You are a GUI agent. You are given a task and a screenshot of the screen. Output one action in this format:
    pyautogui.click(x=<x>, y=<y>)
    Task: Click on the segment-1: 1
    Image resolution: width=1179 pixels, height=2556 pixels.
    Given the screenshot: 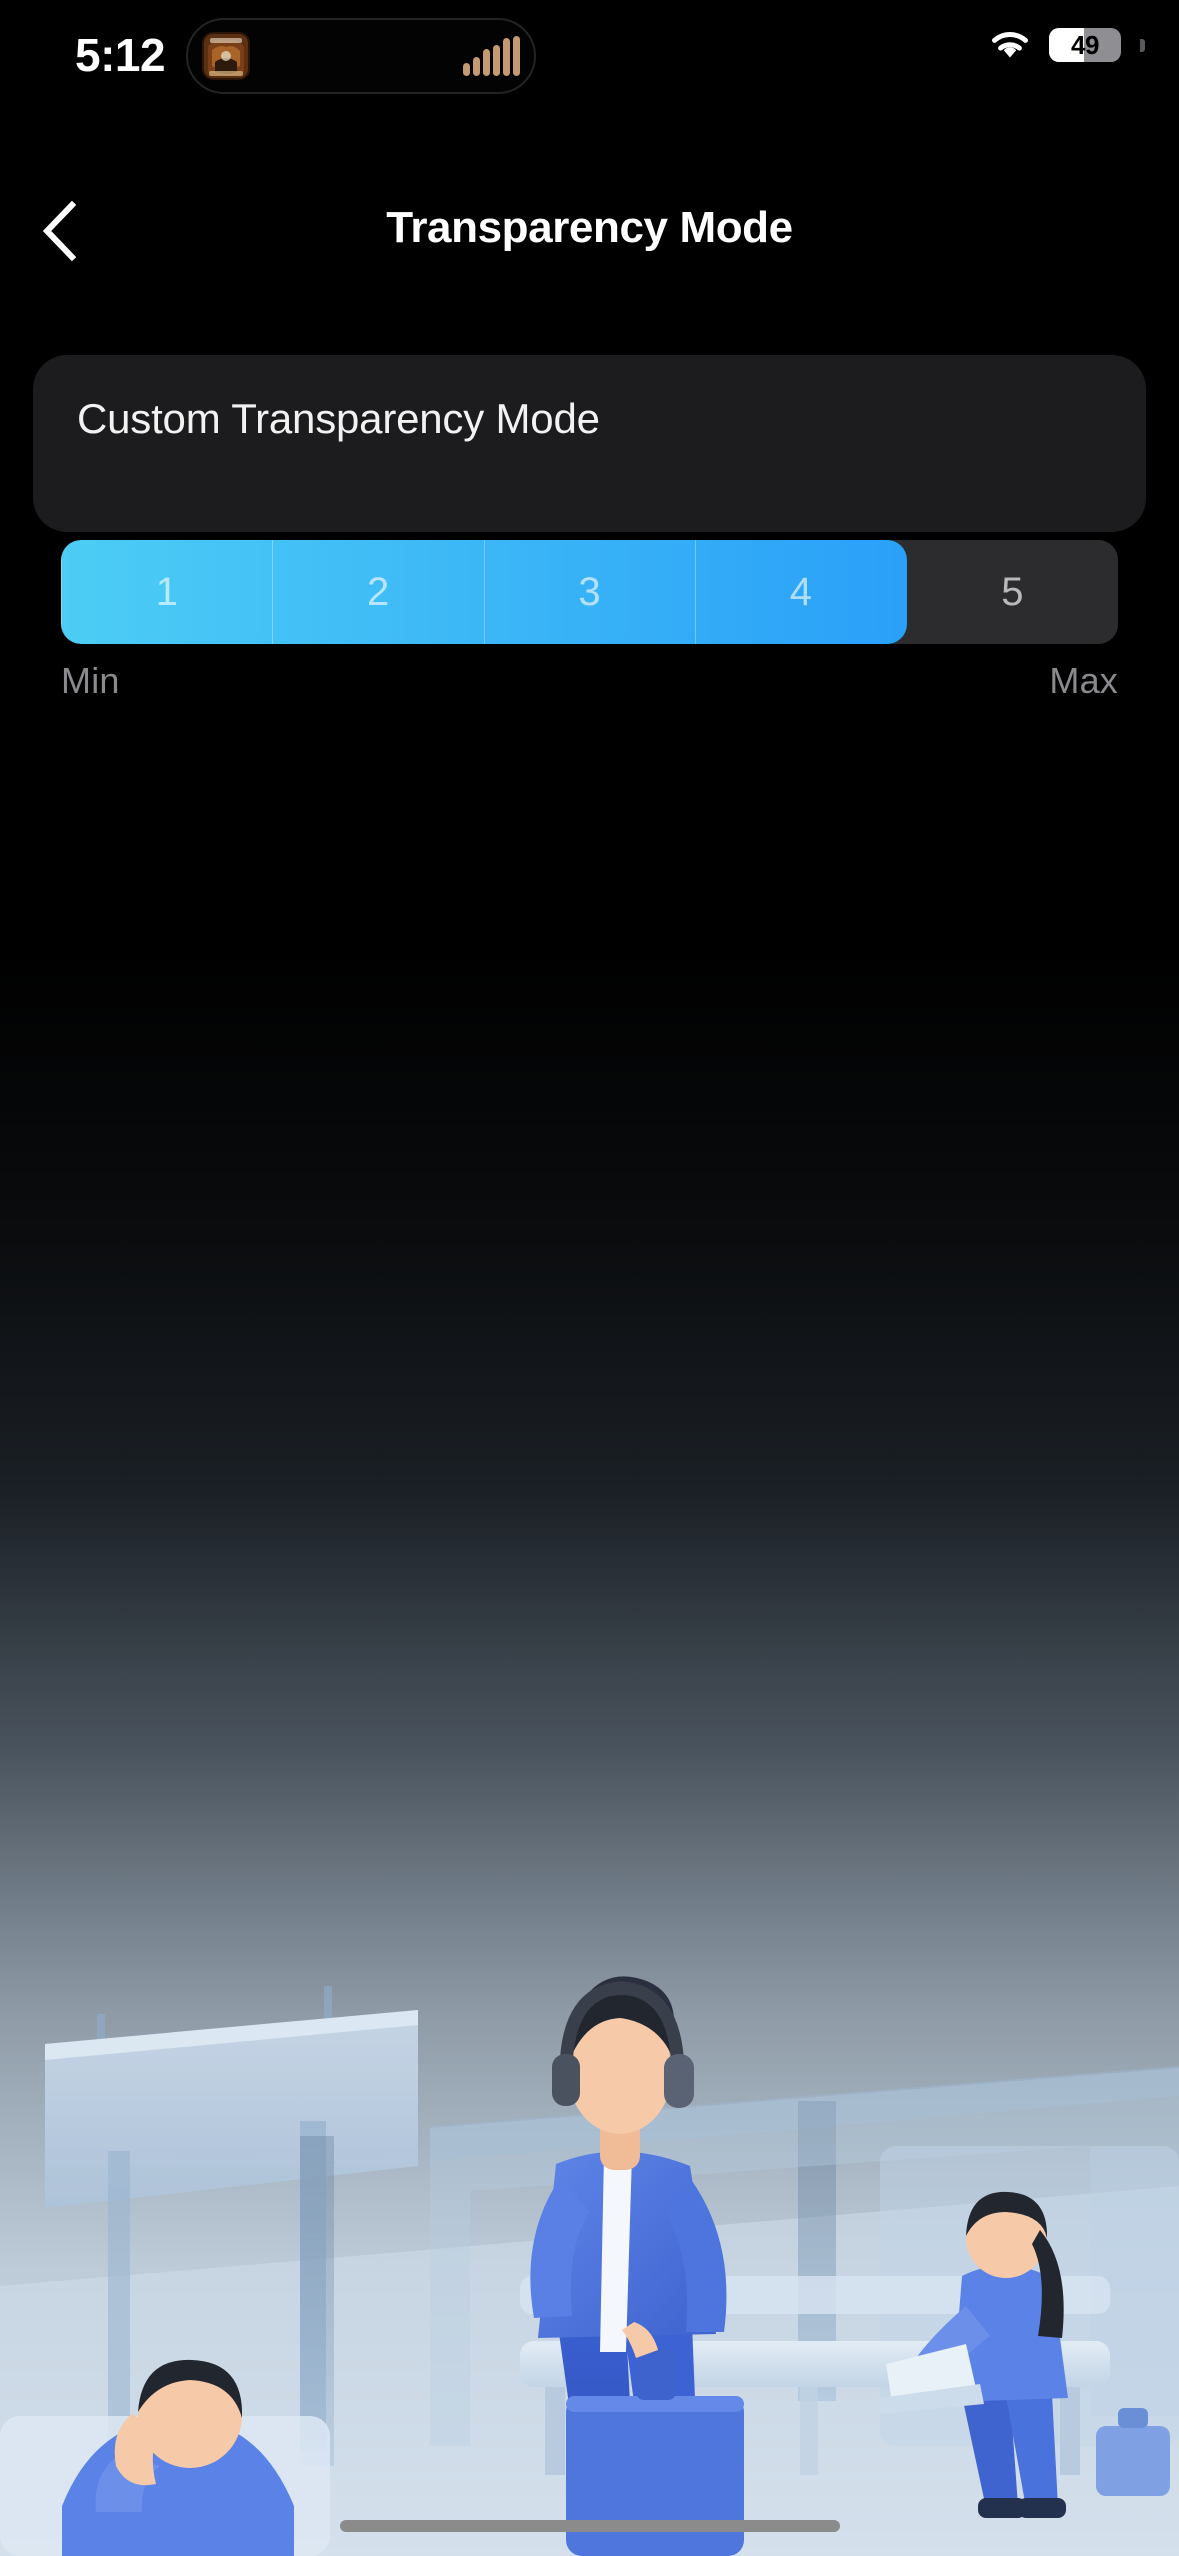 What is the action you would take?
    pyautogui.click(x=166, y=592)
    